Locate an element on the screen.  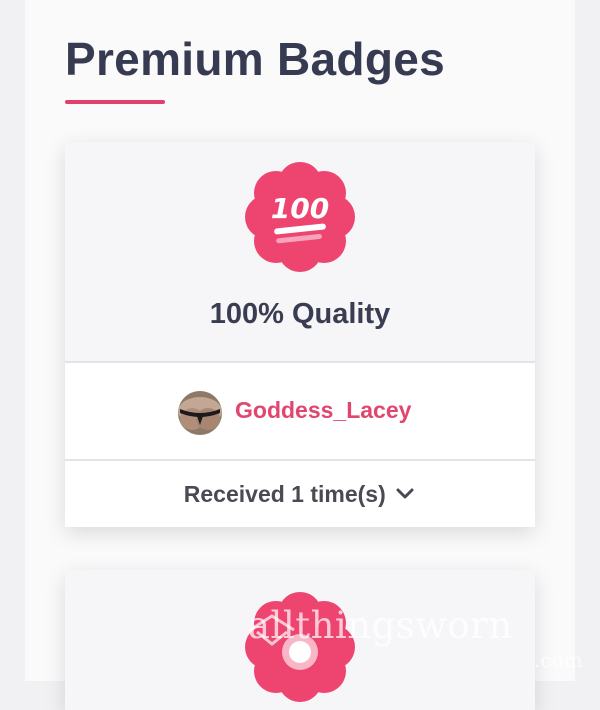
watermark-text: allthingsworn is located at coordinates (380, 625).